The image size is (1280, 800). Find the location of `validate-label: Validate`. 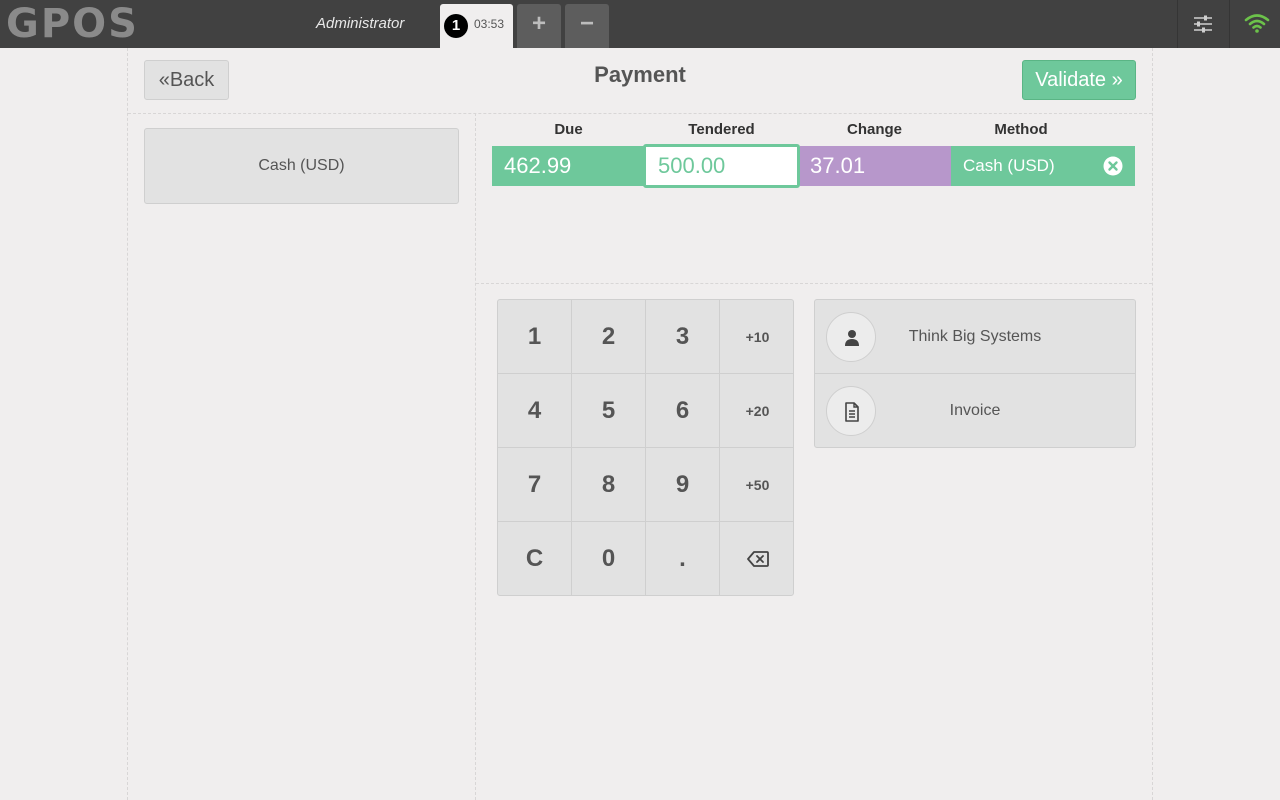

validate-label: Validate is located at coordinates (1071, 80).